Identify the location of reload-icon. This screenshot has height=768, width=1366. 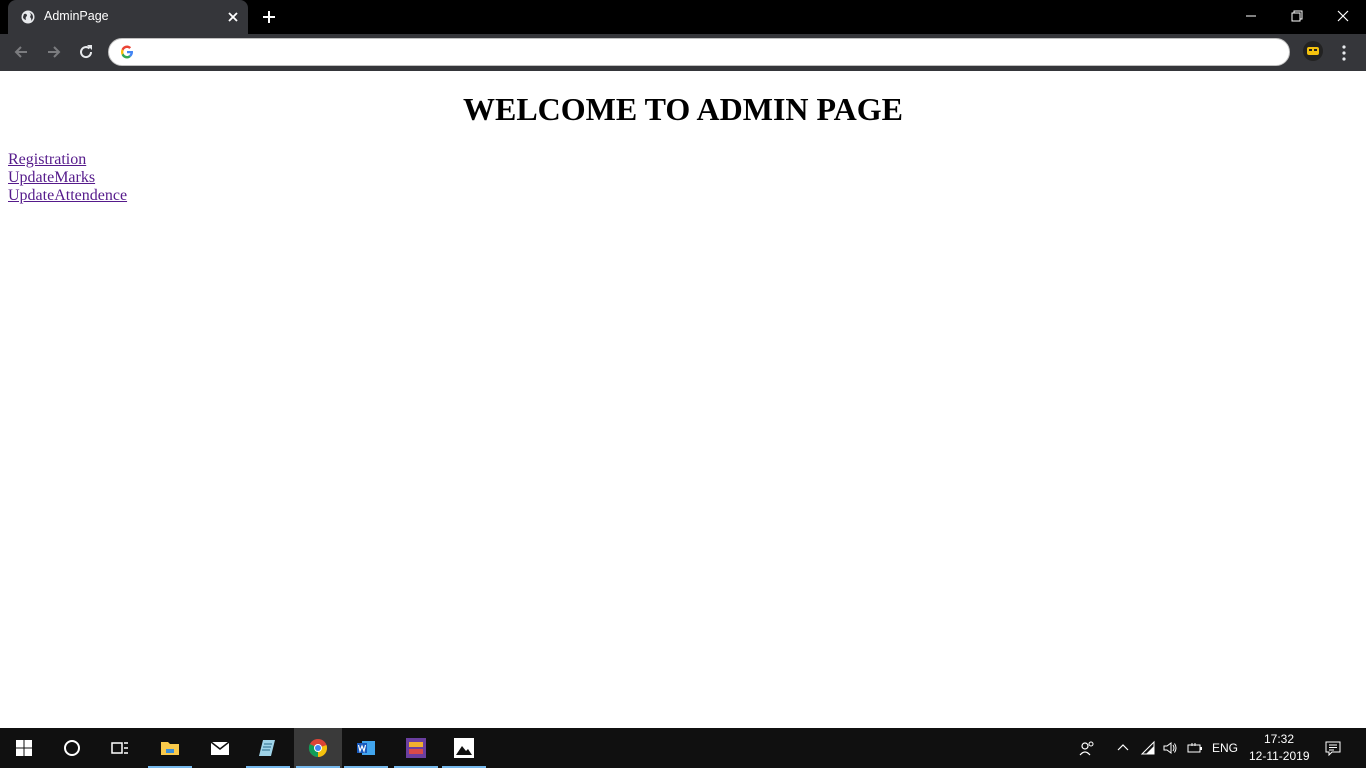
(86, 52).